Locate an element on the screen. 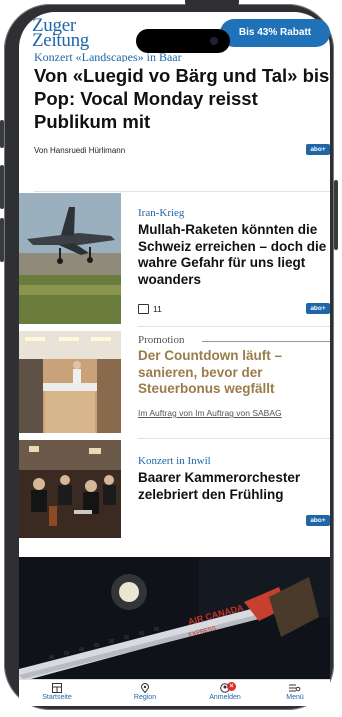 The width and height of the screenshot is (342, 717). promotion-label: Promotion is located at coordinates (161, 340).